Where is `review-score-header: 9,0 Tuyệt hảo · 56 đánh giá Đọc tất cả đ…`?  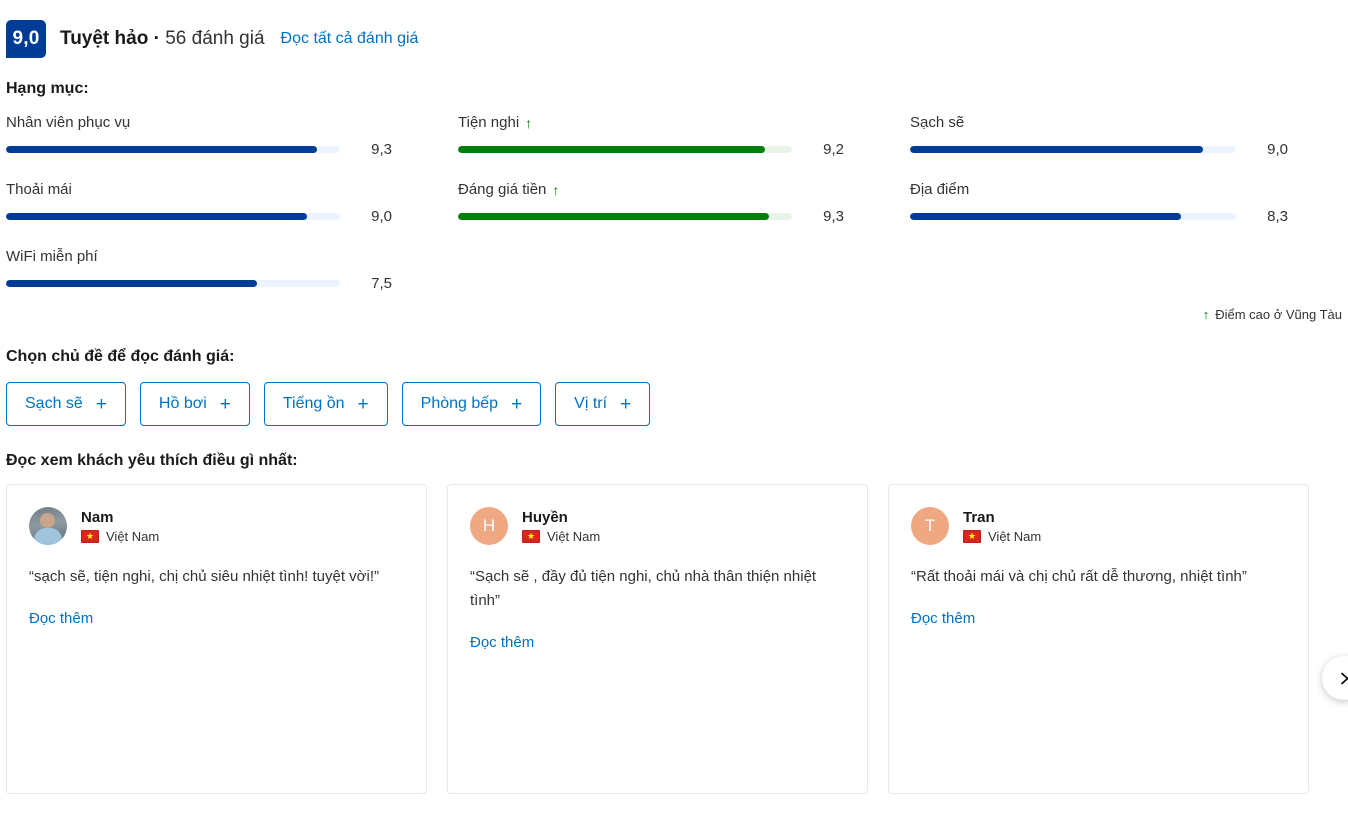 review-score-header: 9,0 Tuyệt hảo · 56 đánh giá Đọc tất cả đ… is located at coordinates (674, 29).